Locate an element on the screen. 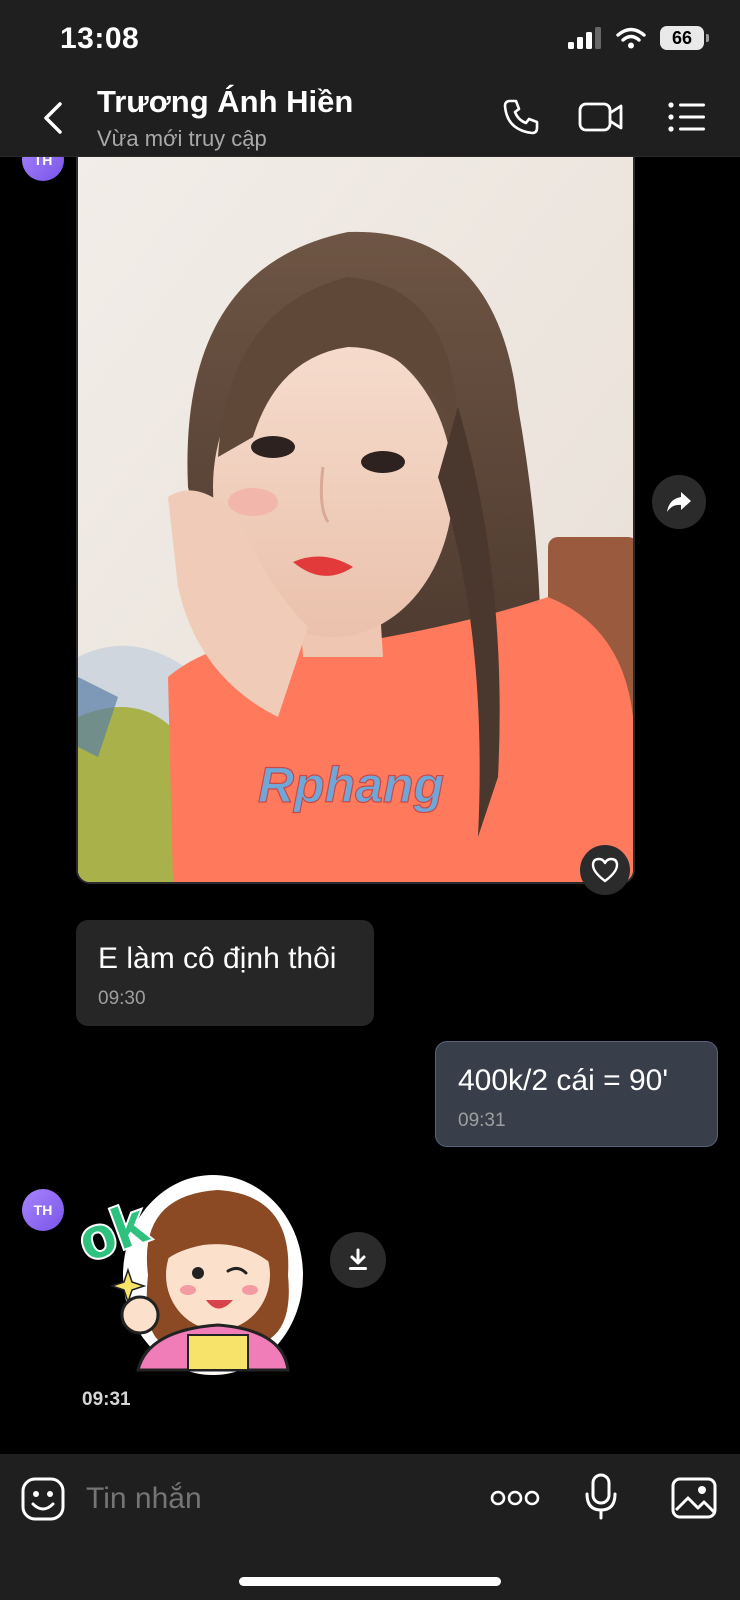 The image size is (740, 1600). sticker-message: ok is located at coordinates (188, 1275).